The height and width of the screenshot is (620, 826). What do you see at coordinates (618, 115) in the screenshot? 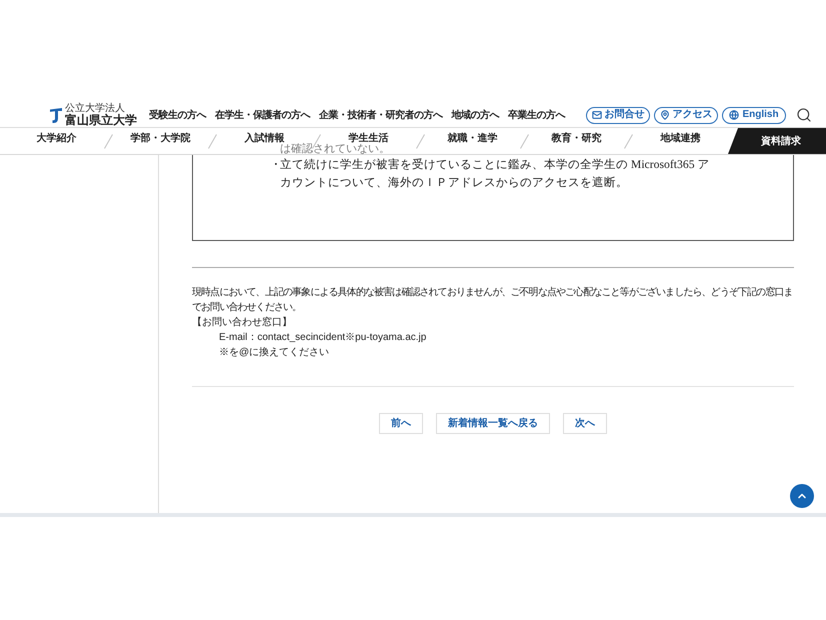
I see `contact-button: お問合せ` at bounding box center [618, 115].